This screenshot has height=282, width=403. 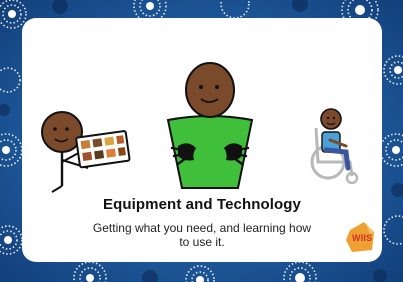 I want to click on wiis-logo-text: WIIS, so click(x=362, y=238).